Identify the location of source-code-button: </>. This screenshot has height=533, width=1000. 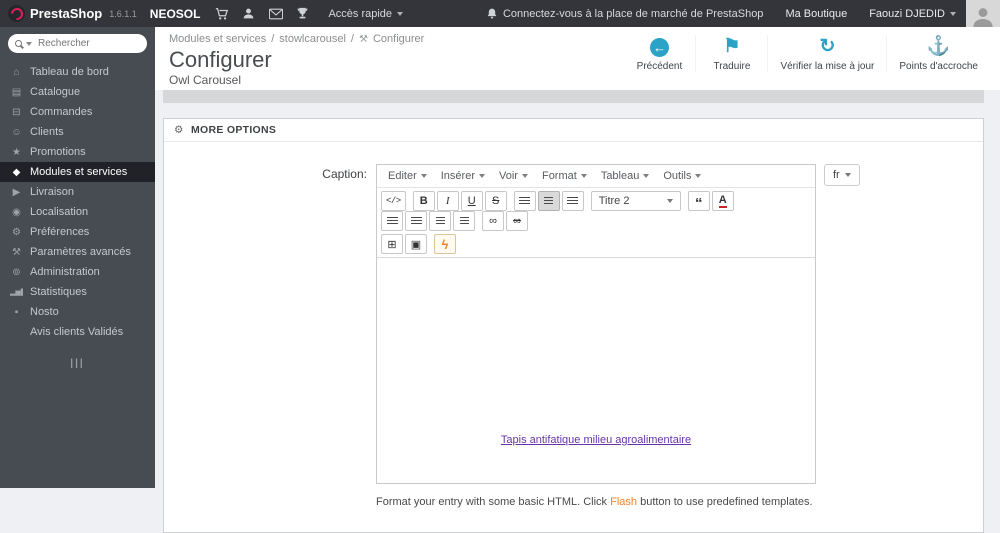
(393, 201).